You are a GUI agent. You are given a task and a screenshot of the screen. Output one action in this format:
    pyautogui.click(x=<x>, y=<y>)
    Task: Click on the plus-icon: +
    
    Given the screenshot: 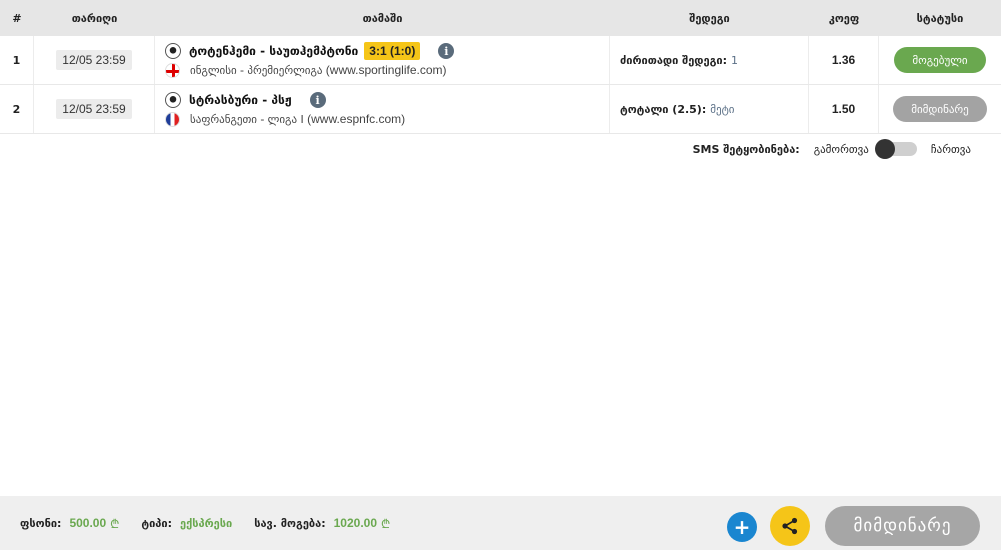 What is the action you would take?
    pyautogui.click(x=742, y=527)
    